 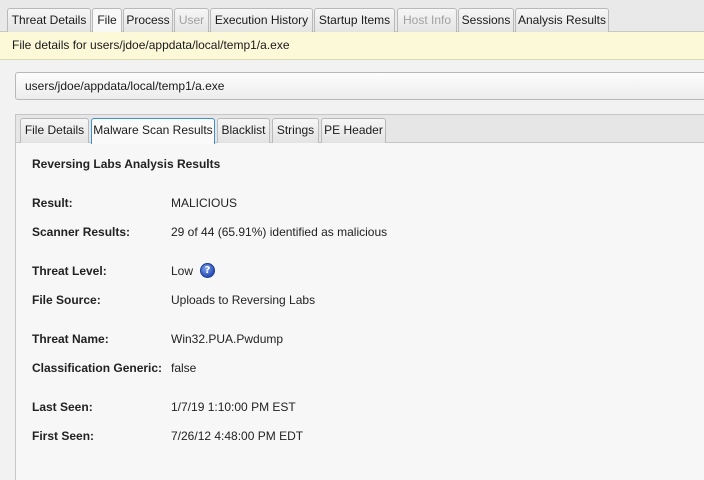 I want to click on tab-pe-header: PE Header, so click(x=353, y=130).